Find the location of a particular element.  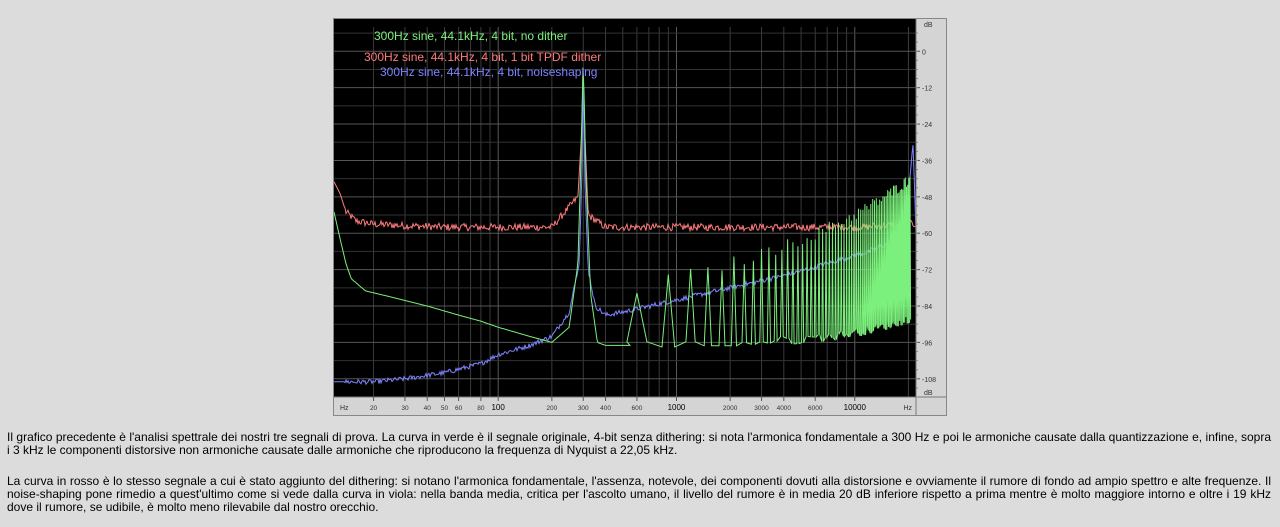

x-tick-label: 60 is located at coordinates (459, 408).